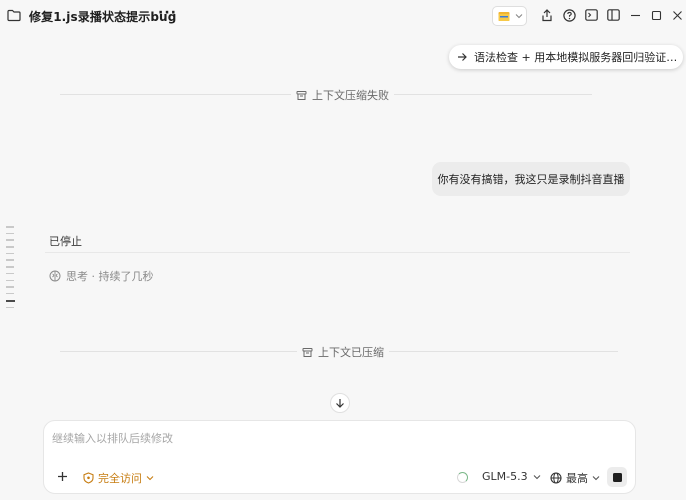  I want to click on shield-icon, so click(88, 478).